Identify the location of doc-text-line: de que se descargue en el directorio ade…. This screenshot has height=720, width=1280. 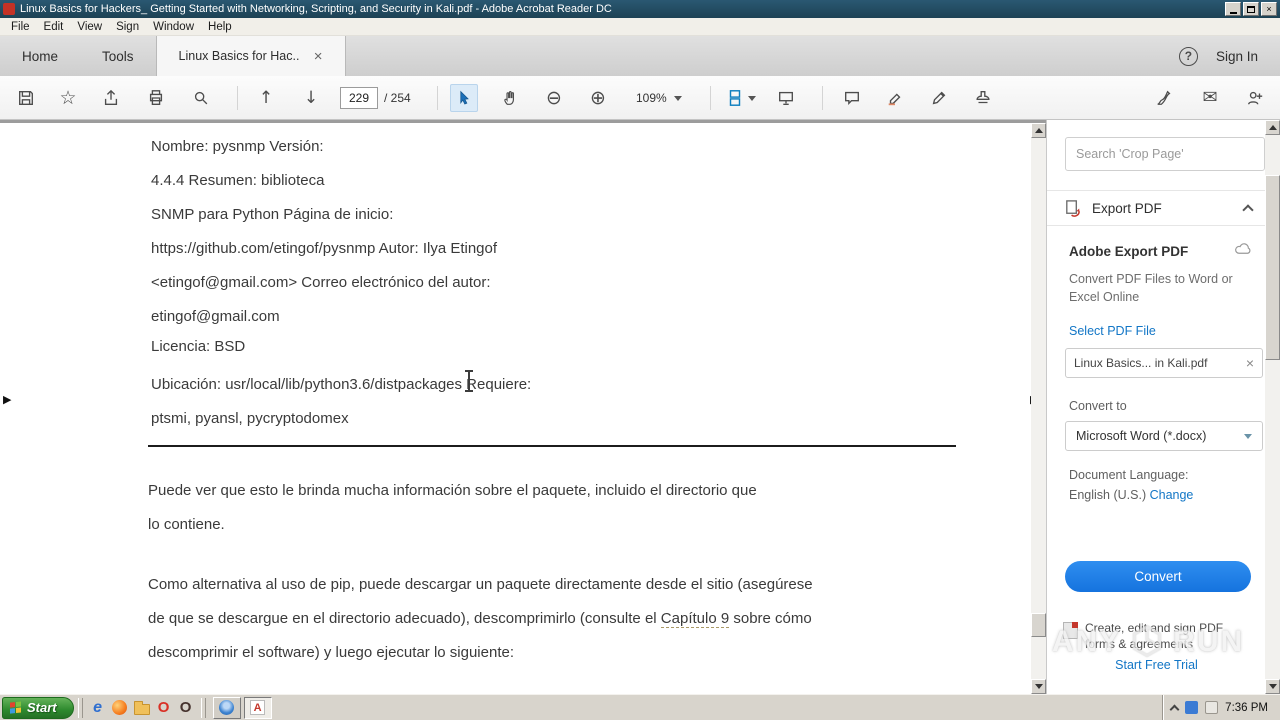
(480, 619).